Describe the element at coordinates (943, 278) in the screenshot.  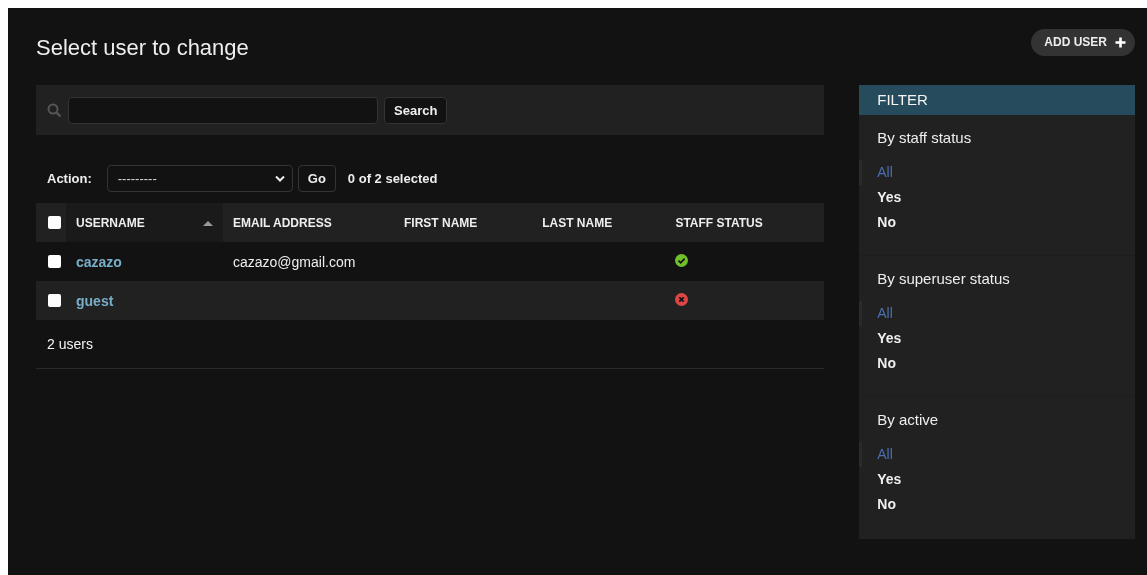
I see `filter-group-title: By superuser status` at that location.